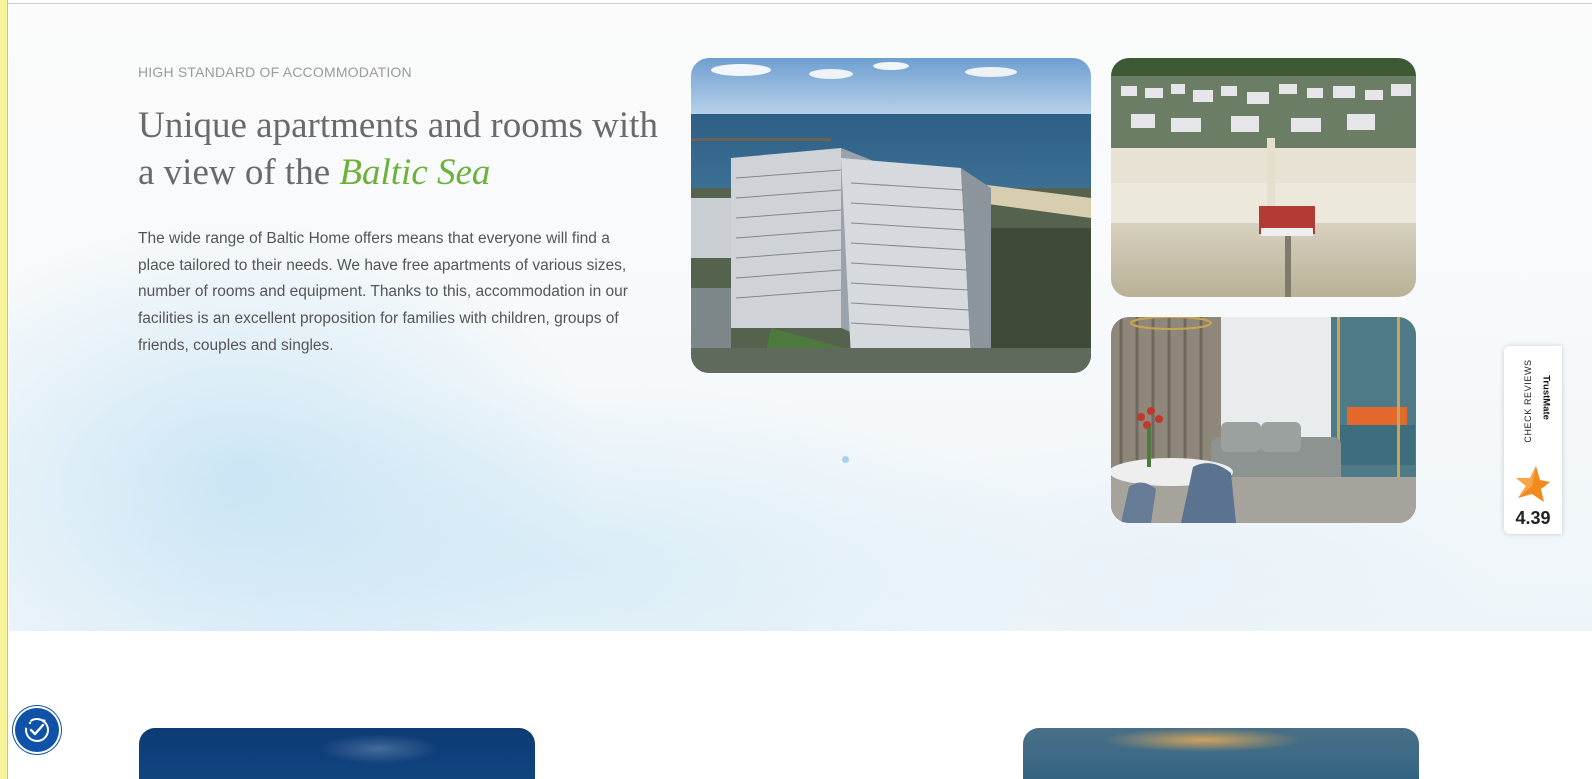 The width and height of the screenshot is (1592, 779). I want to click on trustmate-reviews-widget: CHECK REVIEWS TrustMate 4.39, so click(1533, 440).